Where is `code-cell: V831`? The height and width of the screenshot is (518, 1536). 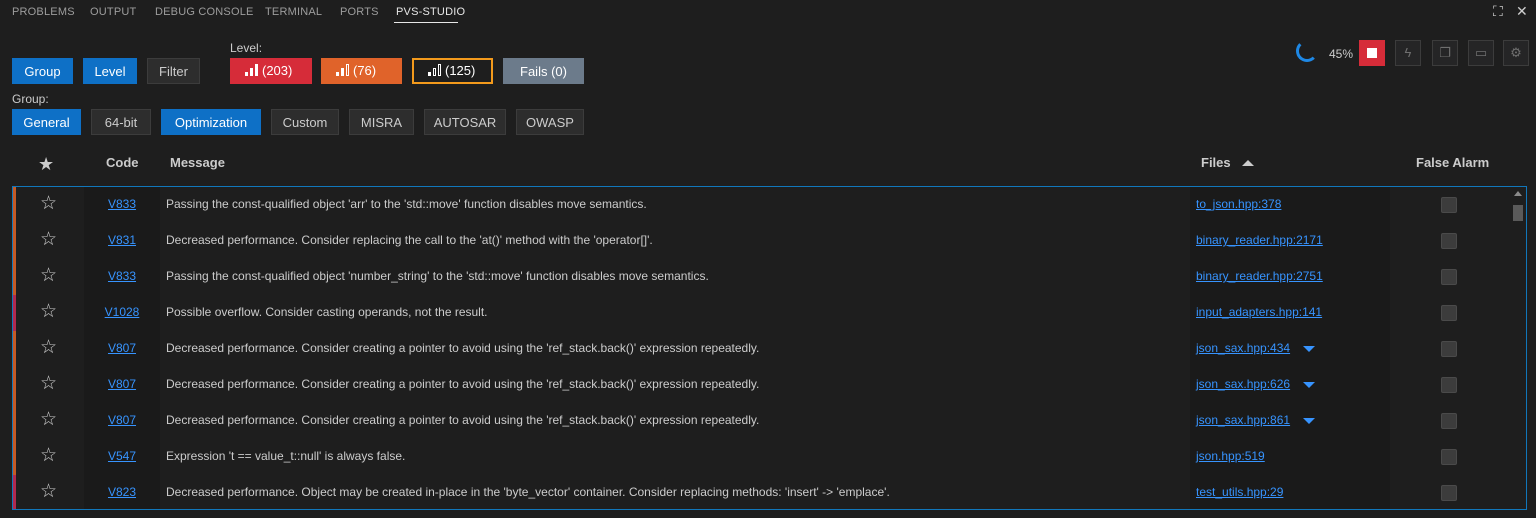
code-cell: V831 is located at coordinates (122, 241).